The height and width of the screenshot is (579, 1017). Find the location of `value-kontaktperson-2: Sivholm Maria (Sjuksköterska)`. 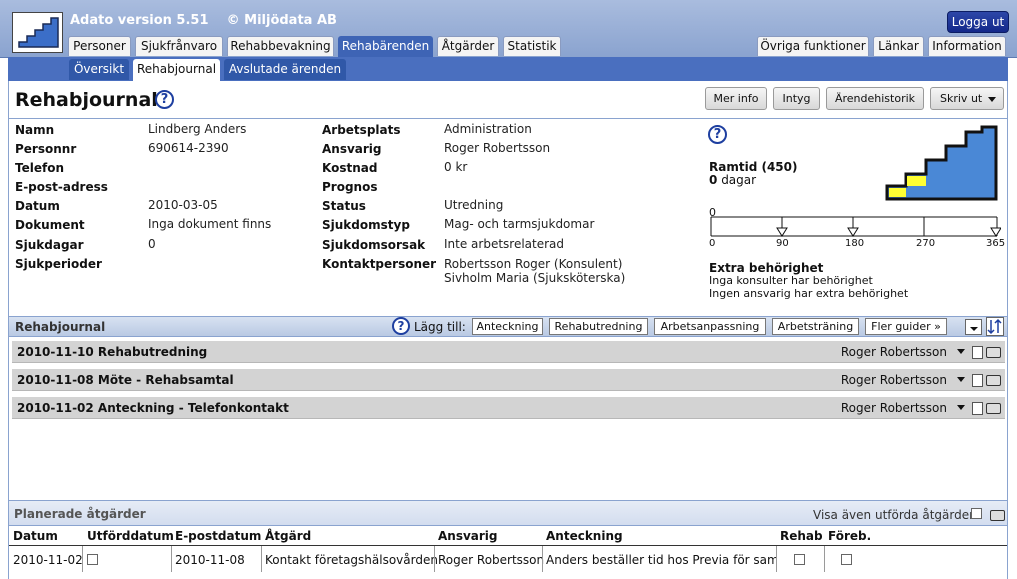

value-kontaktperson-2: Sivholm Maria (Sjuksköterska) is located at coordinates (535, 278).